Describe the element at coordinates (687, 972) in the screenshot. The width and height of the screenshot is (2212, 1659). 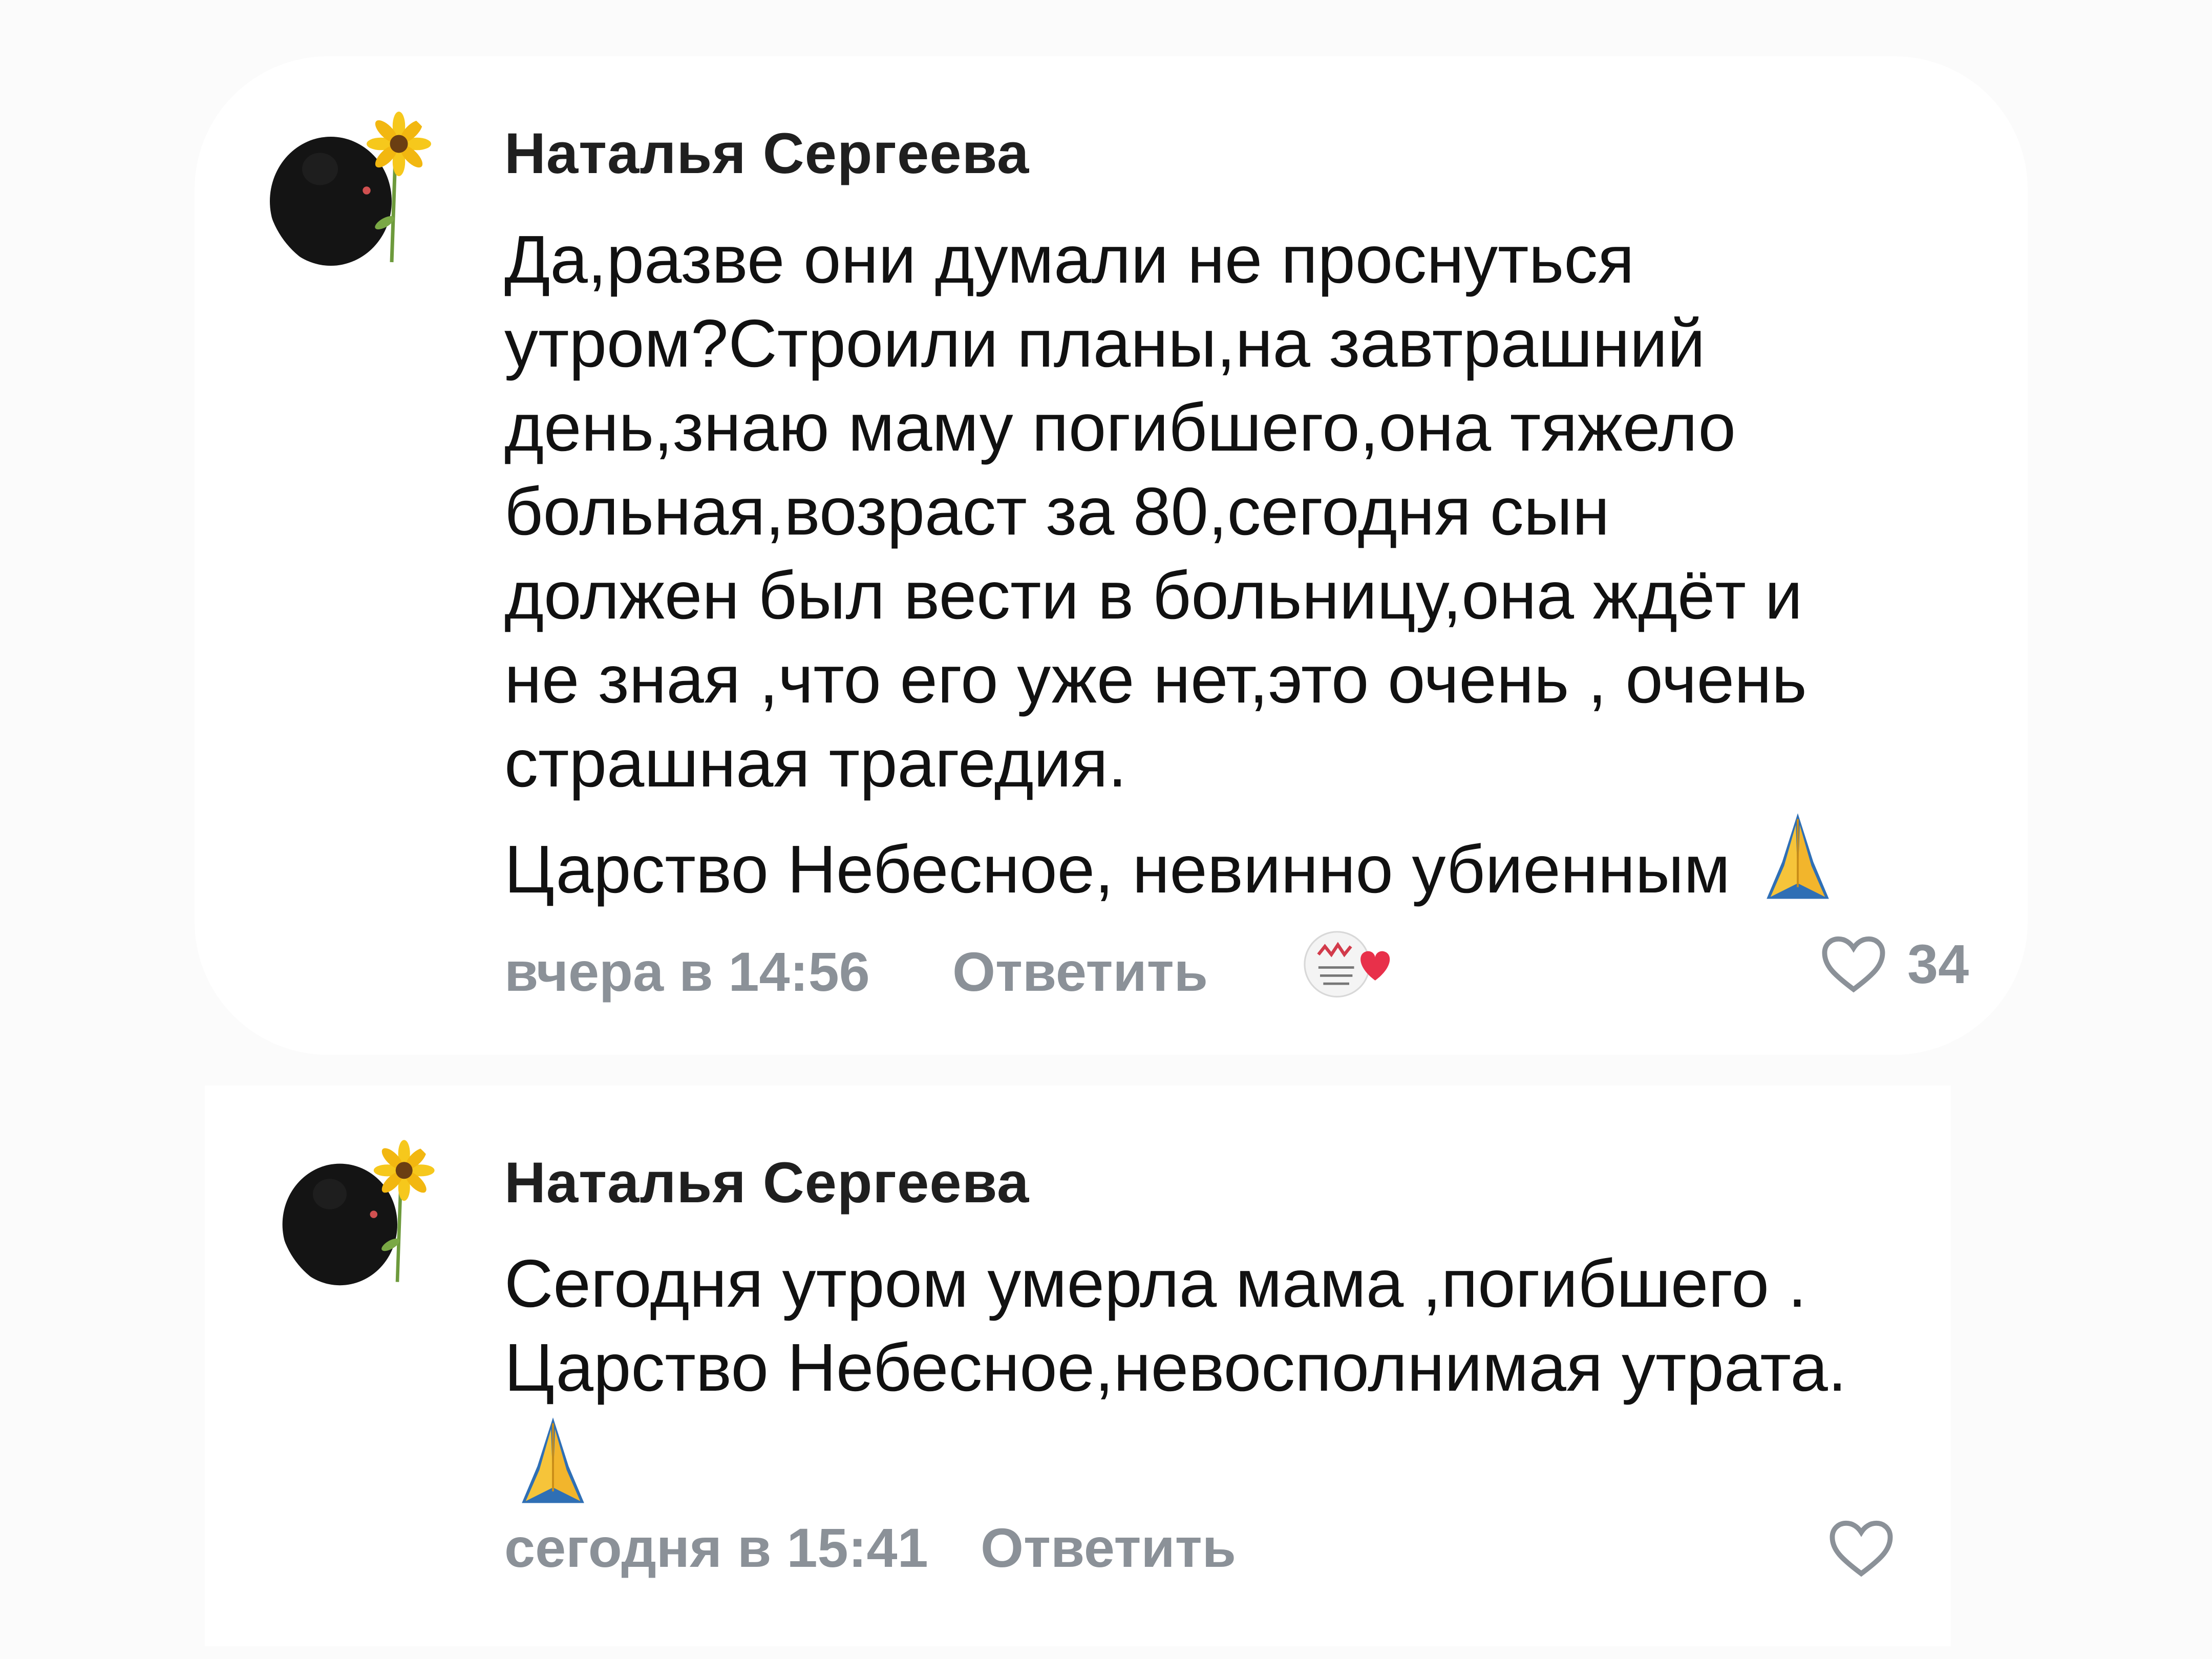
I see `comment-timestamp: вчера в 14:56` at that location.